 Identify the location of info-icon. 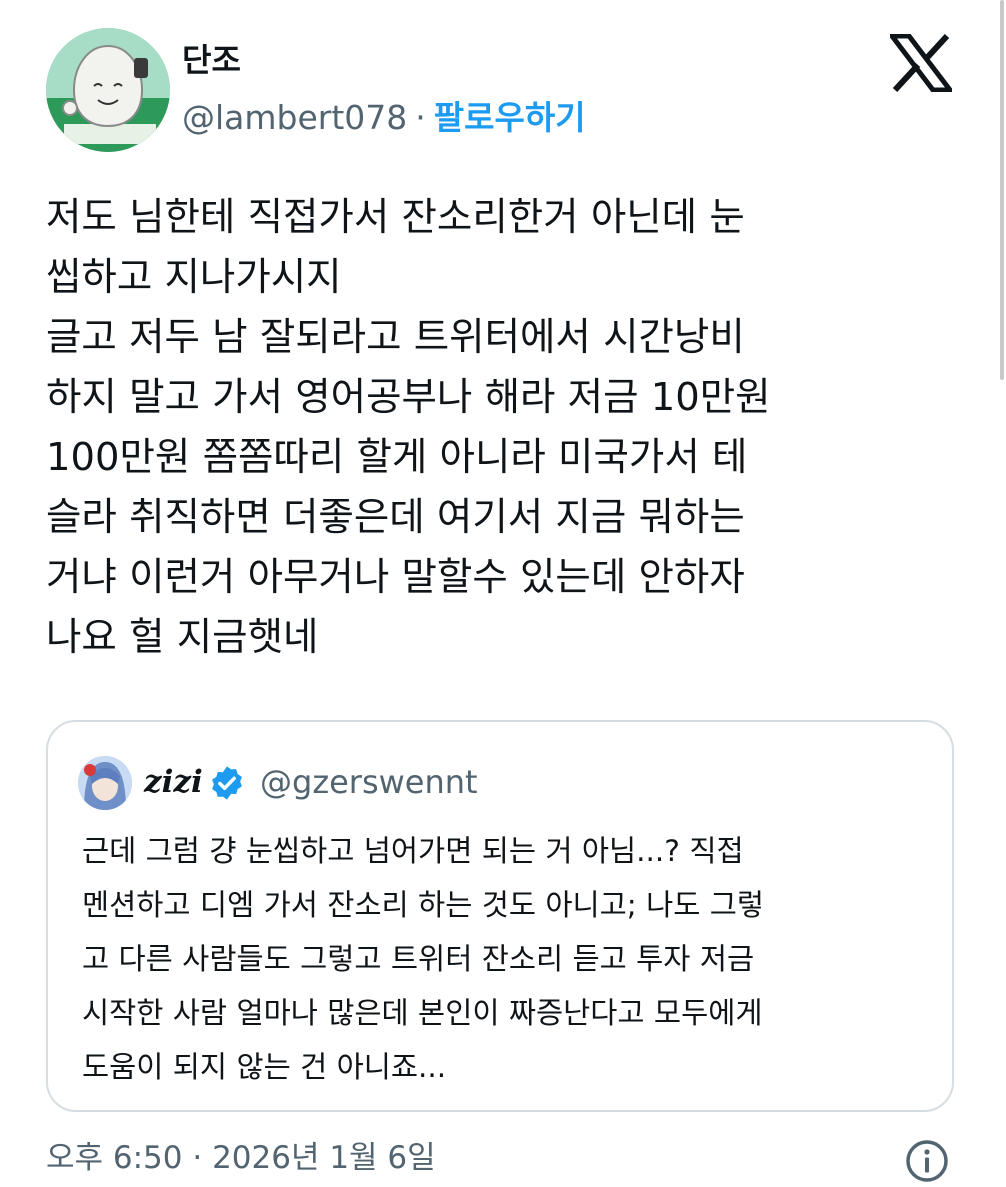
(927, 1161).